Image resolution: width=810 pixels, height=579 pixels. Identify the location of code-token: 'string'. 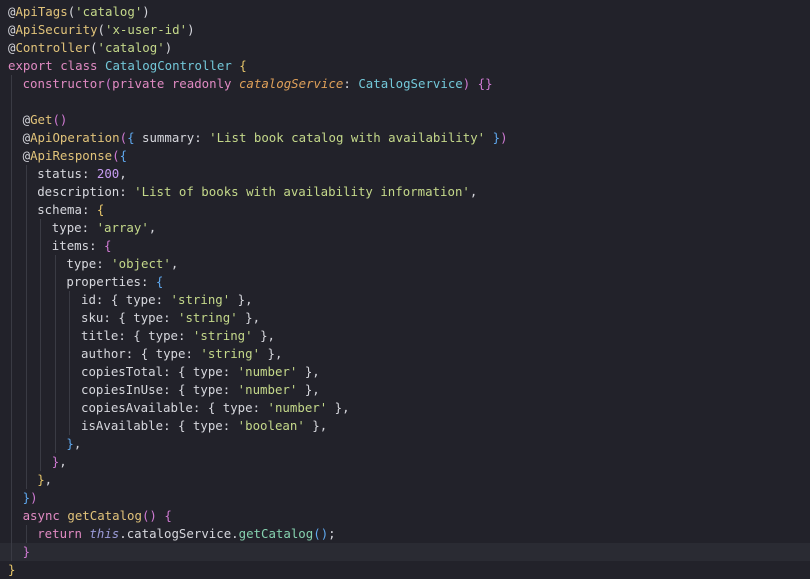
(222, 335).